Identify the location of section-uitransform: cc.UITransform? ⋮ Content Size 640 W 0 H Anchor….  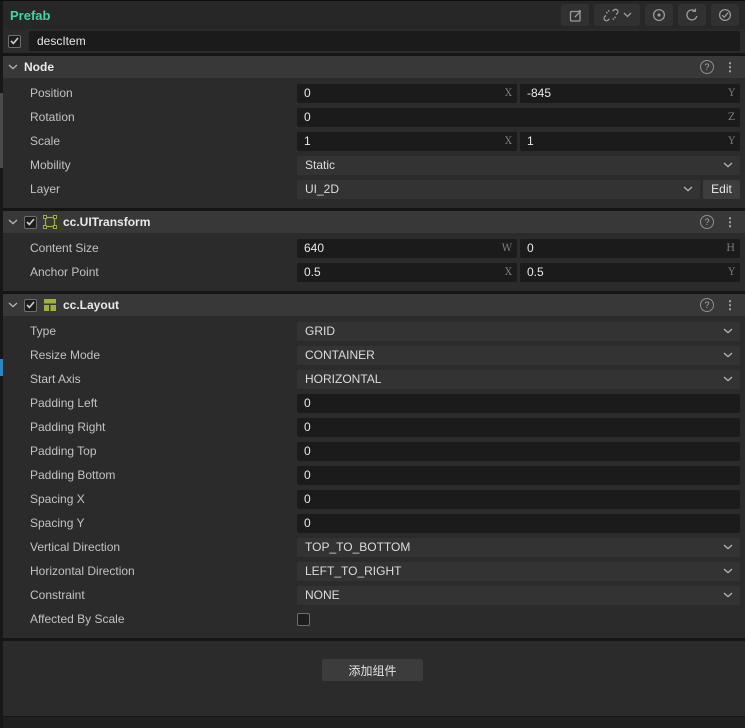
(372, 249).